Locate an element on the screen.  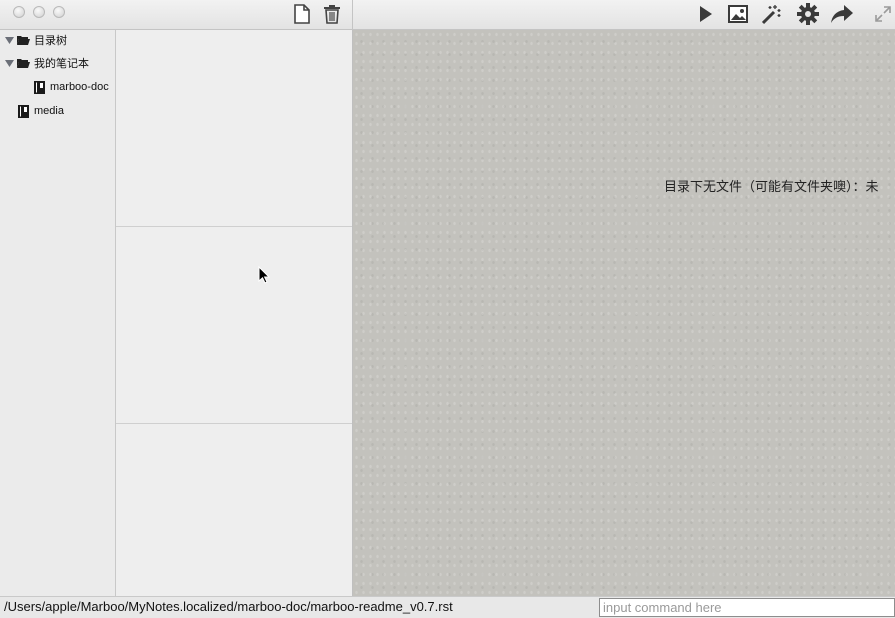
run-button is located at coordinates (705, 14).